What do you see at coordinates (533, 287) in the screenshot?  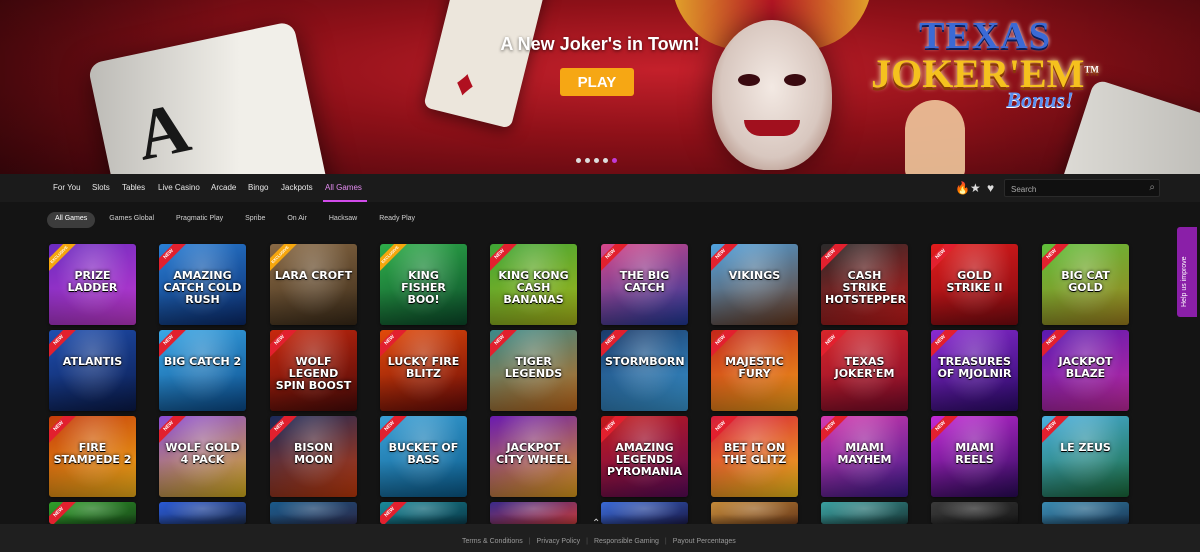 I see `game-title: KING KONG CASH BANANAS` at bounding box center [533, 287].